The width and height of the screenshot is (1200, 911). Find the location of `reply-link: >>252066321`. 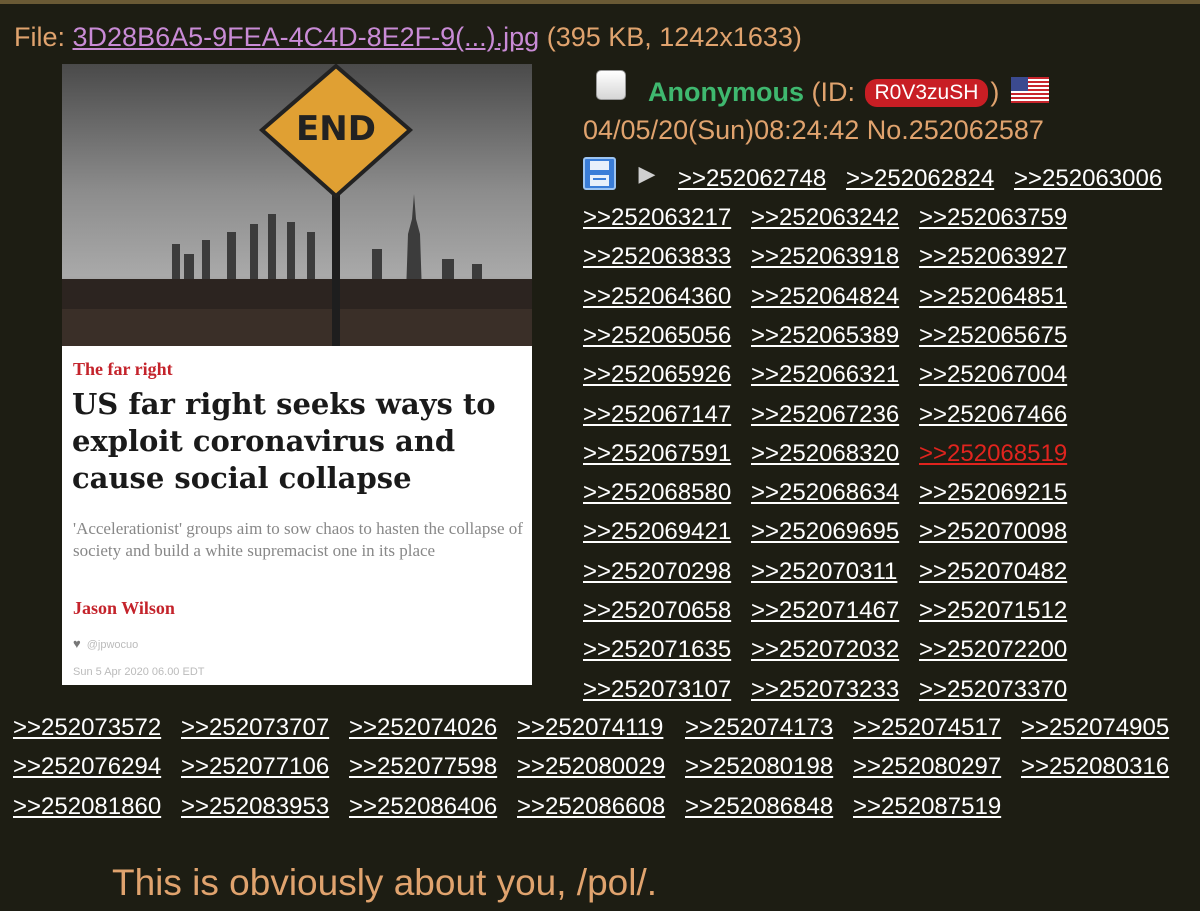

reply-link: >>252066321 is located at coordinates (825, 375).